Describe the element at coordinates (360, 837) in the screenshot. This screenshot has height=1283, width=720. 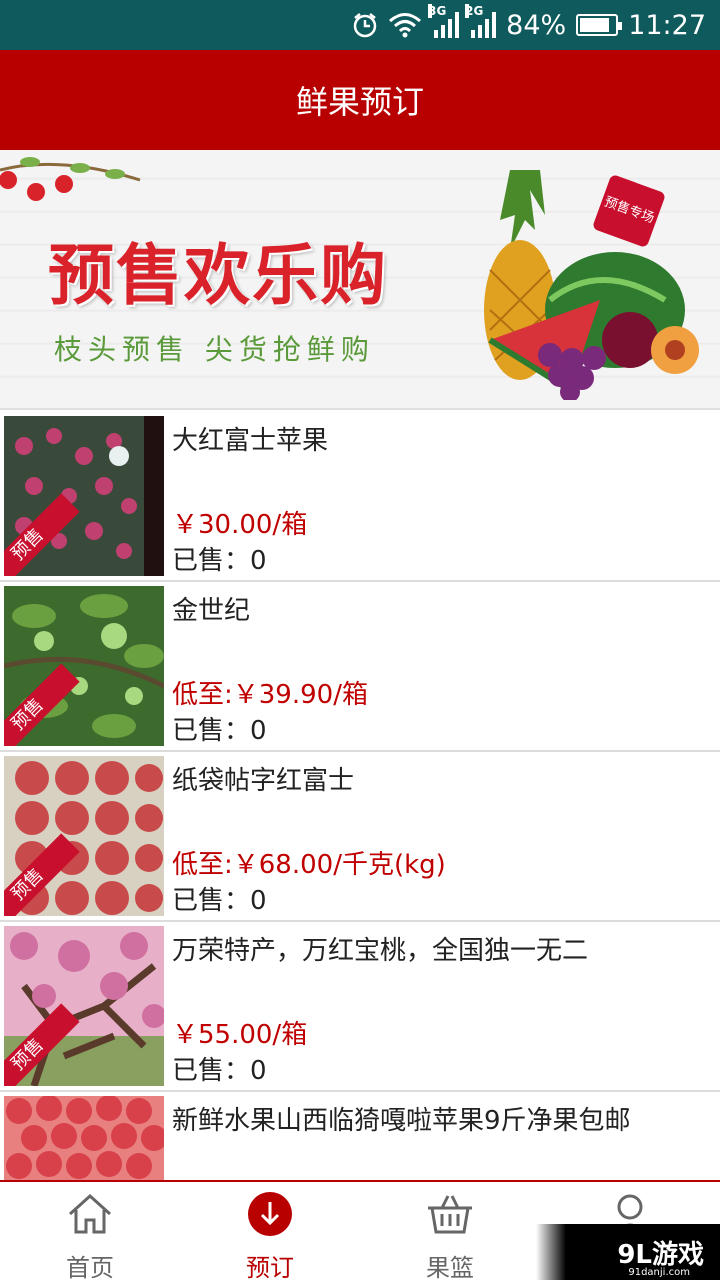
I see `product-item: 预售 纸袋帖字红富士 低至:￥68.00/千克(kg) 已售：0` at that location.